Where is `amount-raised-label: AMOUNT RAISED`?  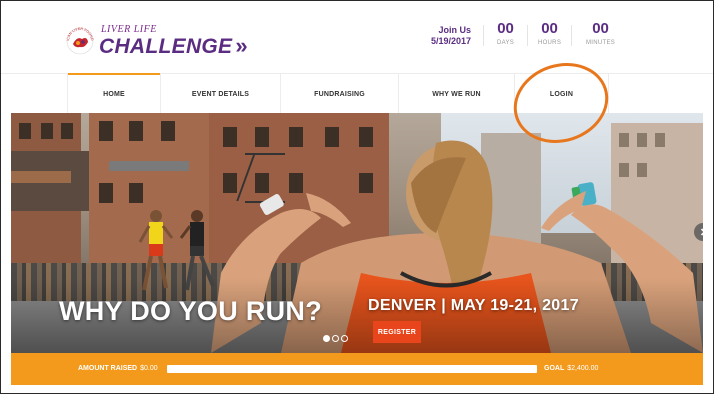 amount-raised-label: AMOUNT RAISED is located at coordinates (108, 368).